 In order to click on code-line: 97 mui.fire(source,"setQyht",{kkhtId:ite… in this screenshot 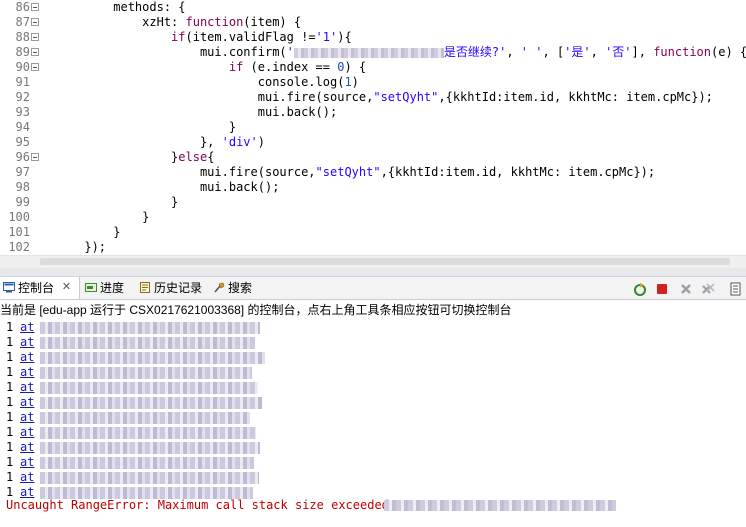, I will do `click(373, 172)`.